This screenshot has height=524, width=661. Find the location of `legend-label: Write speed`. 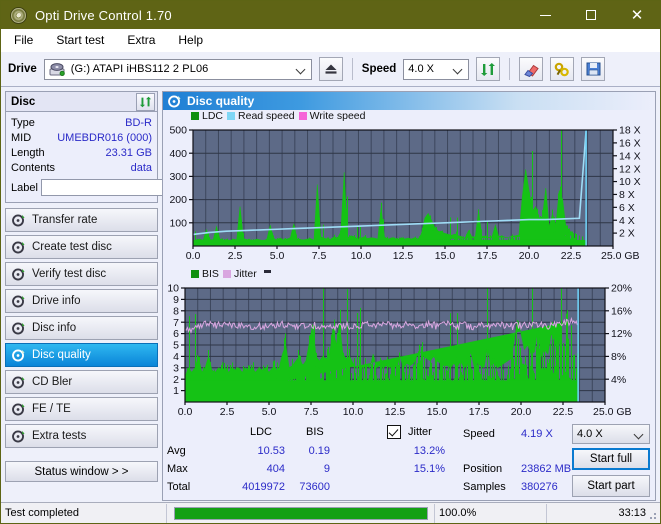

legend-label: Write speed is located at coordinates (337, 116).